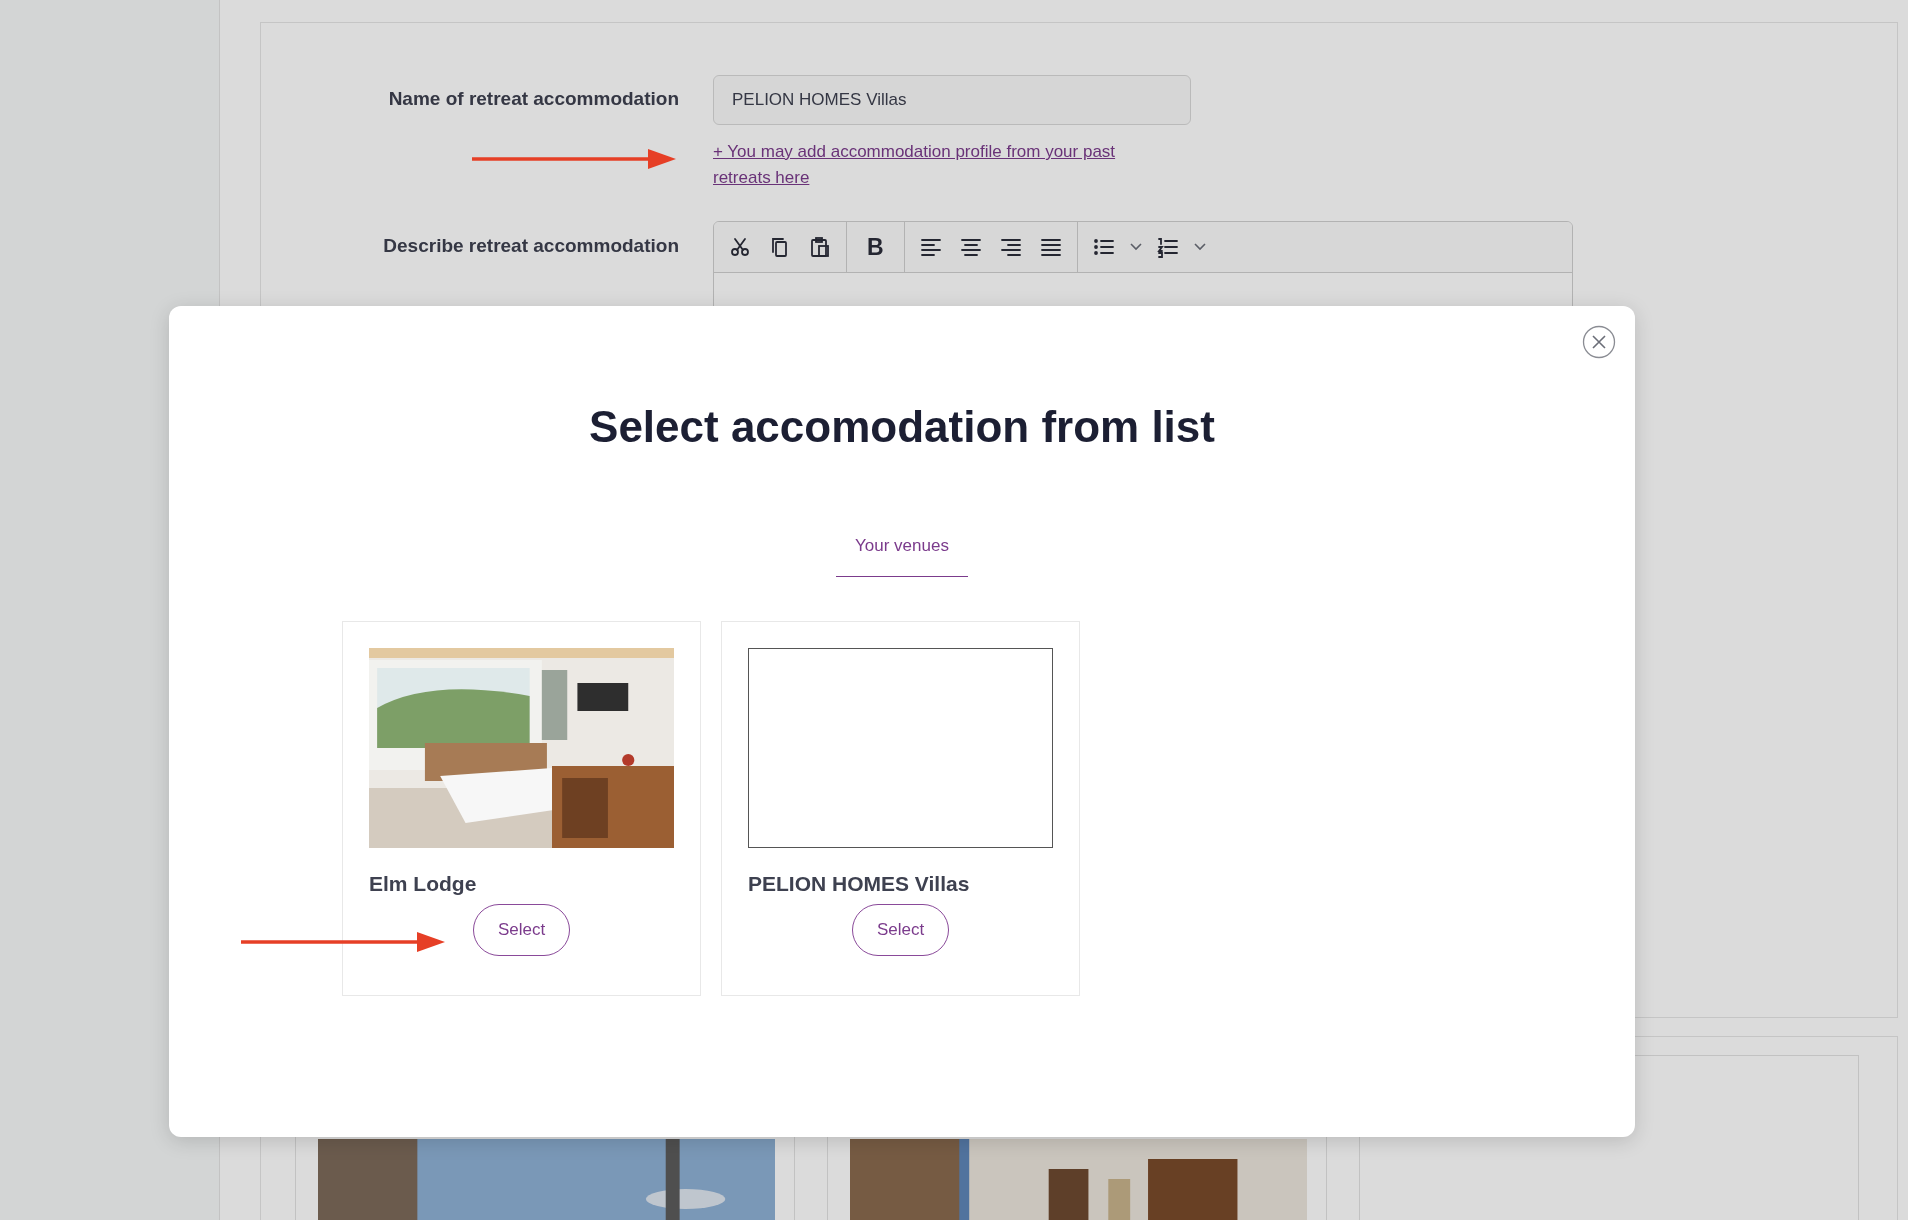 This screenshot has width=1908, height=1220. Describe the element at coordinates (902, 427) in the screenshot. I see `modal-title: Select accomodation from list` at that location.